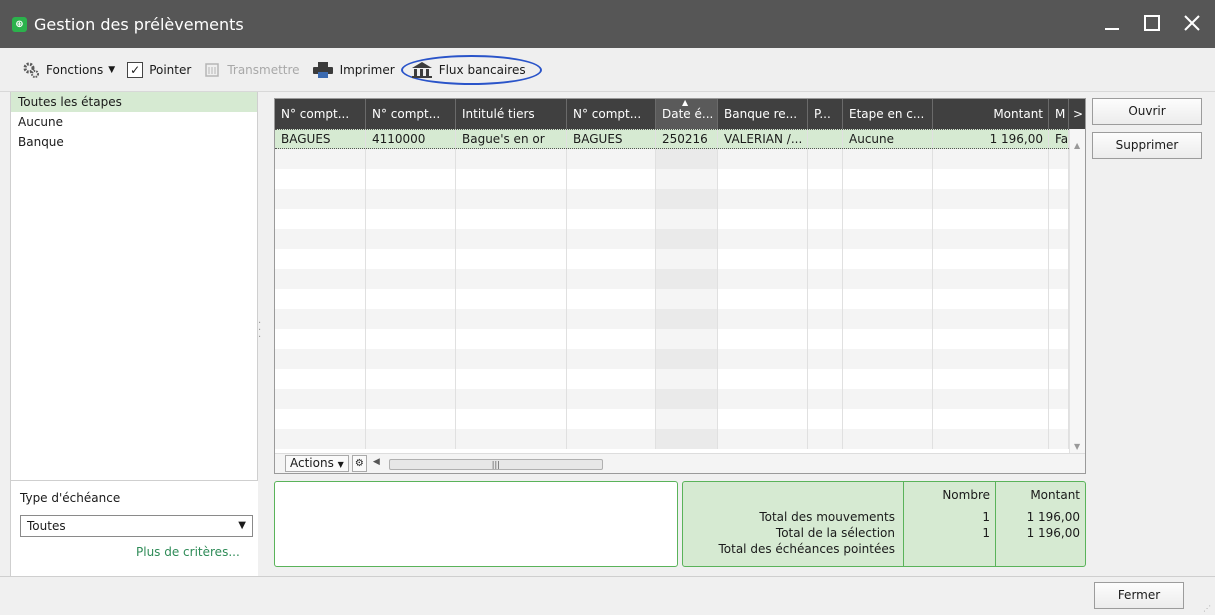 The width and height of the screenshot is (1215, 615). What do you see at coordinates (251, 70) in the screenshot?
I see `transmettre-button: Transmettre` at bounding box center [251, 70].